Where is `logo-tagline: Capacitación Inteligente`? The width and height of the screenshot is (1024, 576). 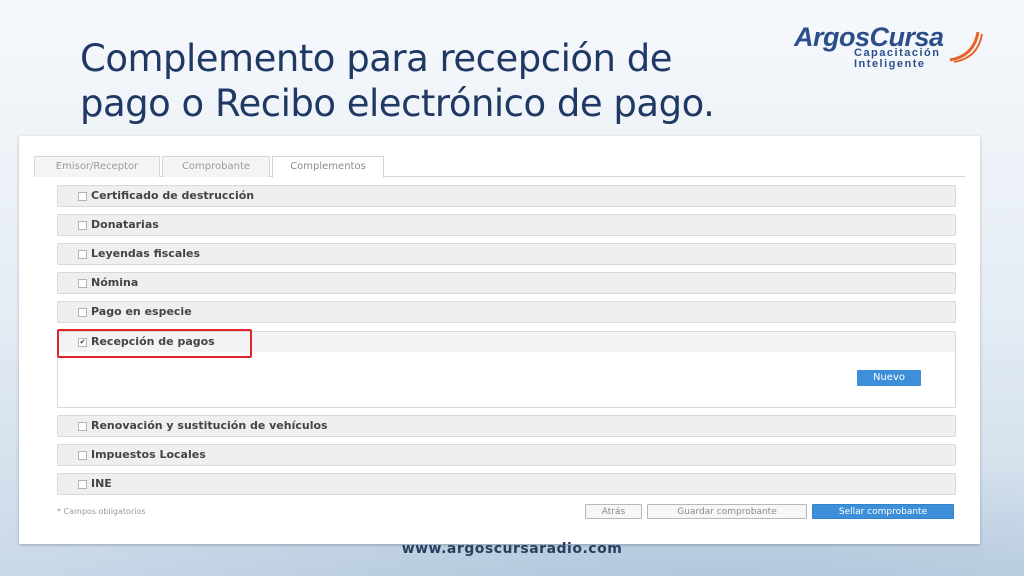
logo-tagline: Capacitación Inteligente is located at coordinates (897, 59).